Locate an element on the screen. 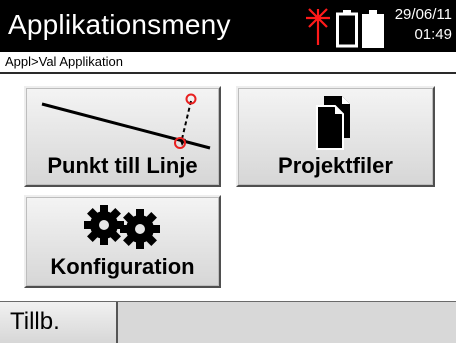  breadcrumb: Appl>Val Applikation is located at coordinates (64, 61).